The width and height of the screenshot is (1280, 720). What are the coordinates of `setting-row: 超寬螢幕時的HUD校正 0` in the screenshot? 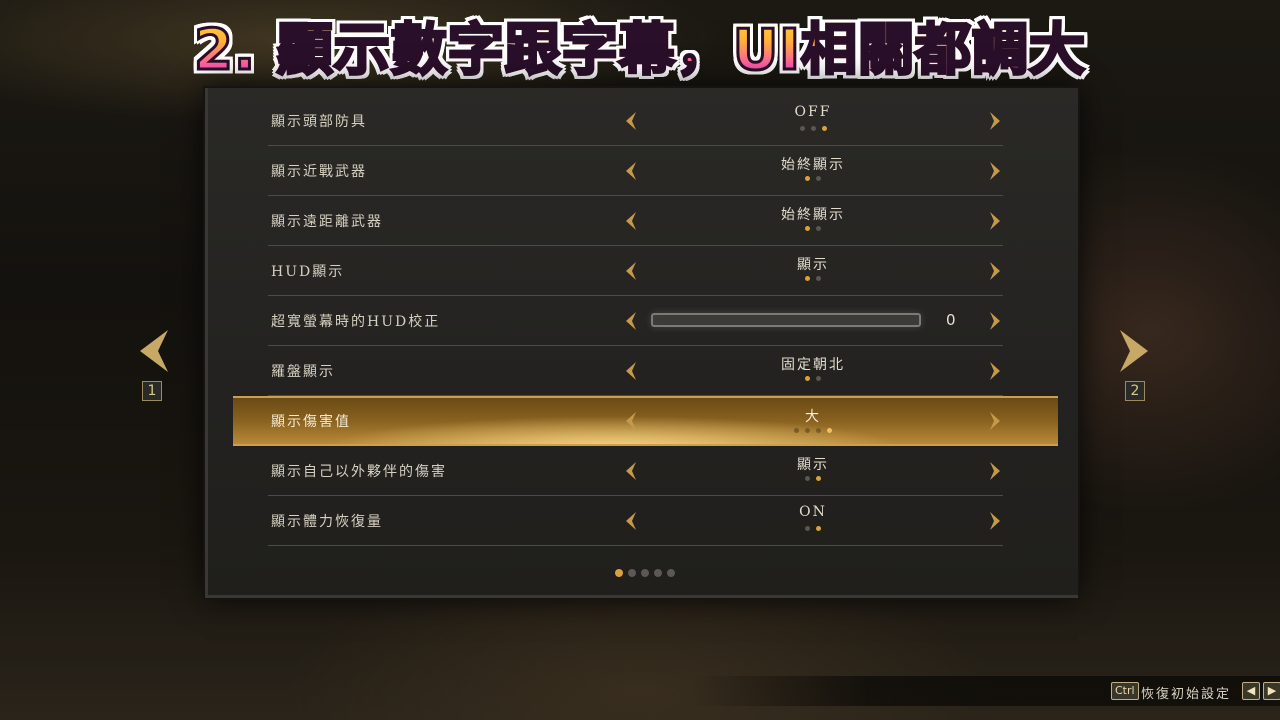 It's located at (635, 321).